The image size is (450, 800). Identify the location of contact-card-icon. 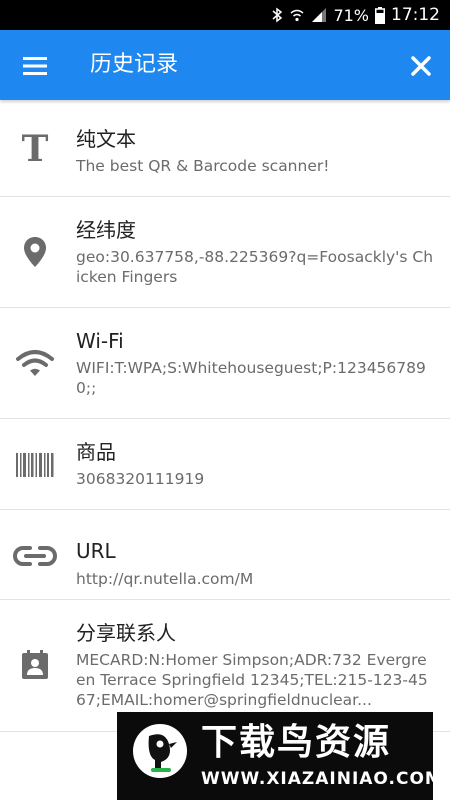
(35, 665).